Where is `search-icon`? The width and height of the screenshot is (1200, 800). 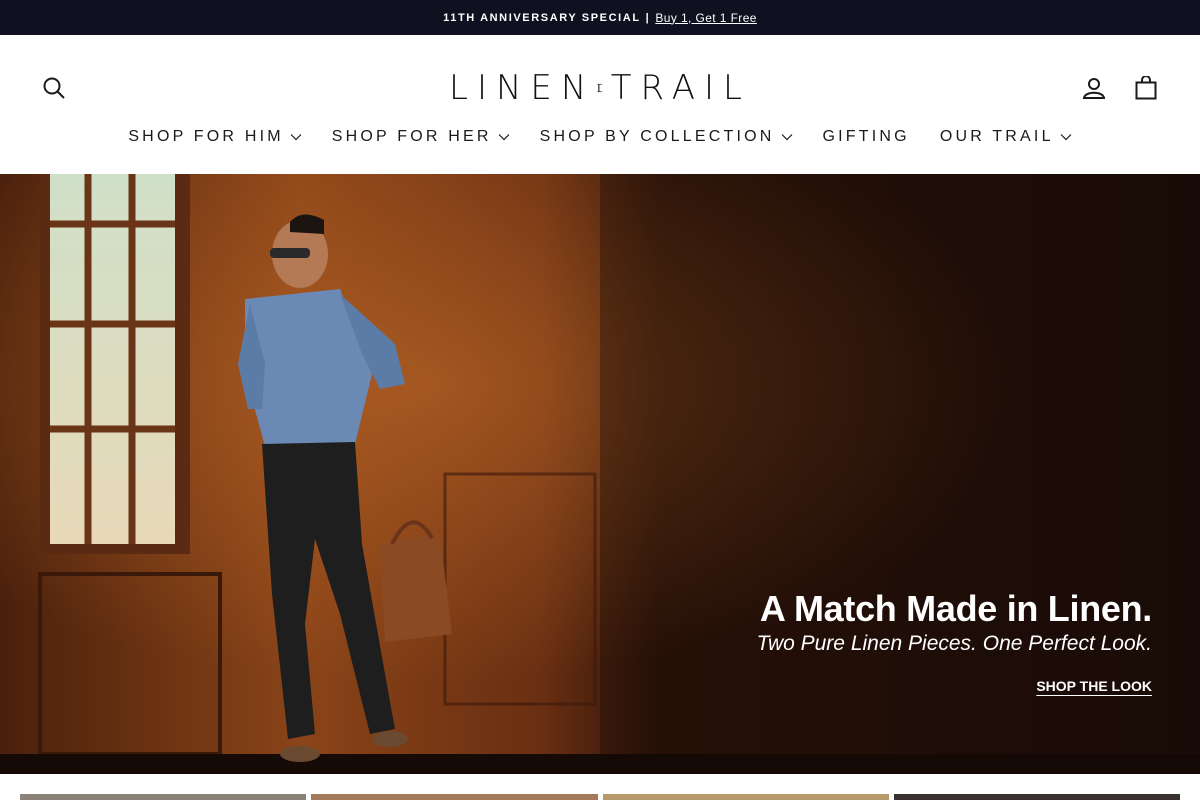
search-icon is located at coordinates (54, 88).